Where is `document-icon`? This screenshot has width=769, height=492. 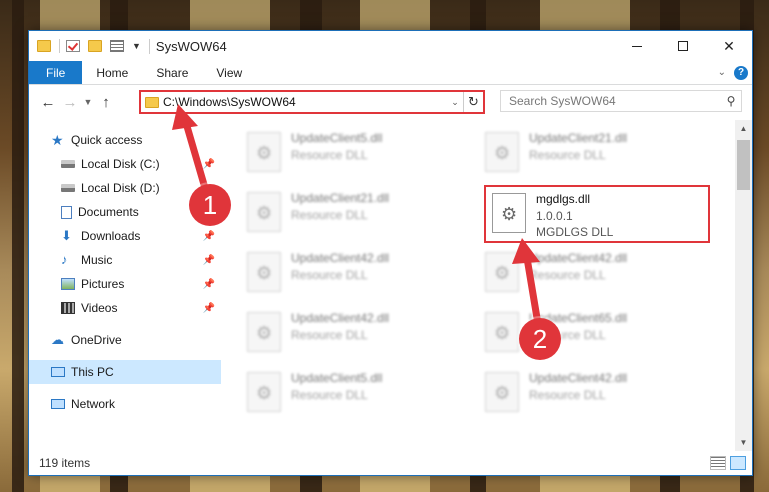
document-icon is located at coordinates (66, 212).